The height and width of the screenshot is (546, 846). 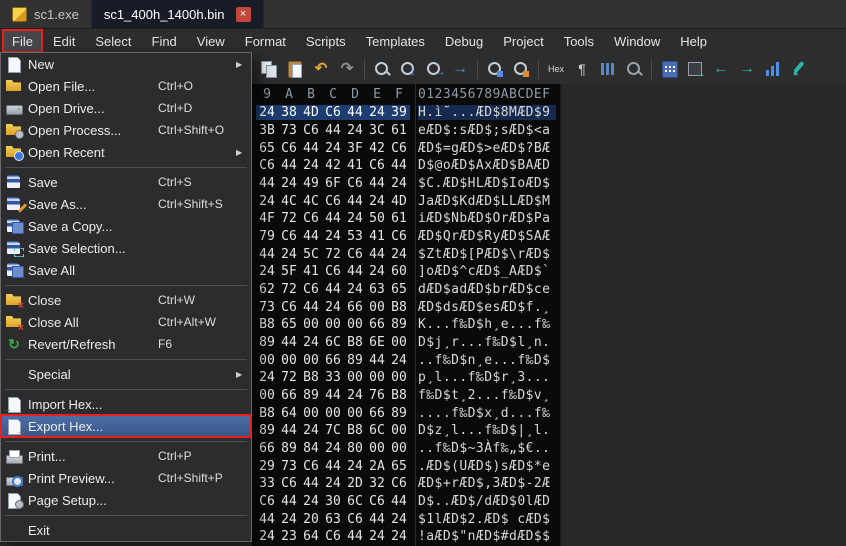 What do you see at coordinates (289, 130) in the screenshot?
I see `hex-byte: 73` at bounding box center [289, 130].